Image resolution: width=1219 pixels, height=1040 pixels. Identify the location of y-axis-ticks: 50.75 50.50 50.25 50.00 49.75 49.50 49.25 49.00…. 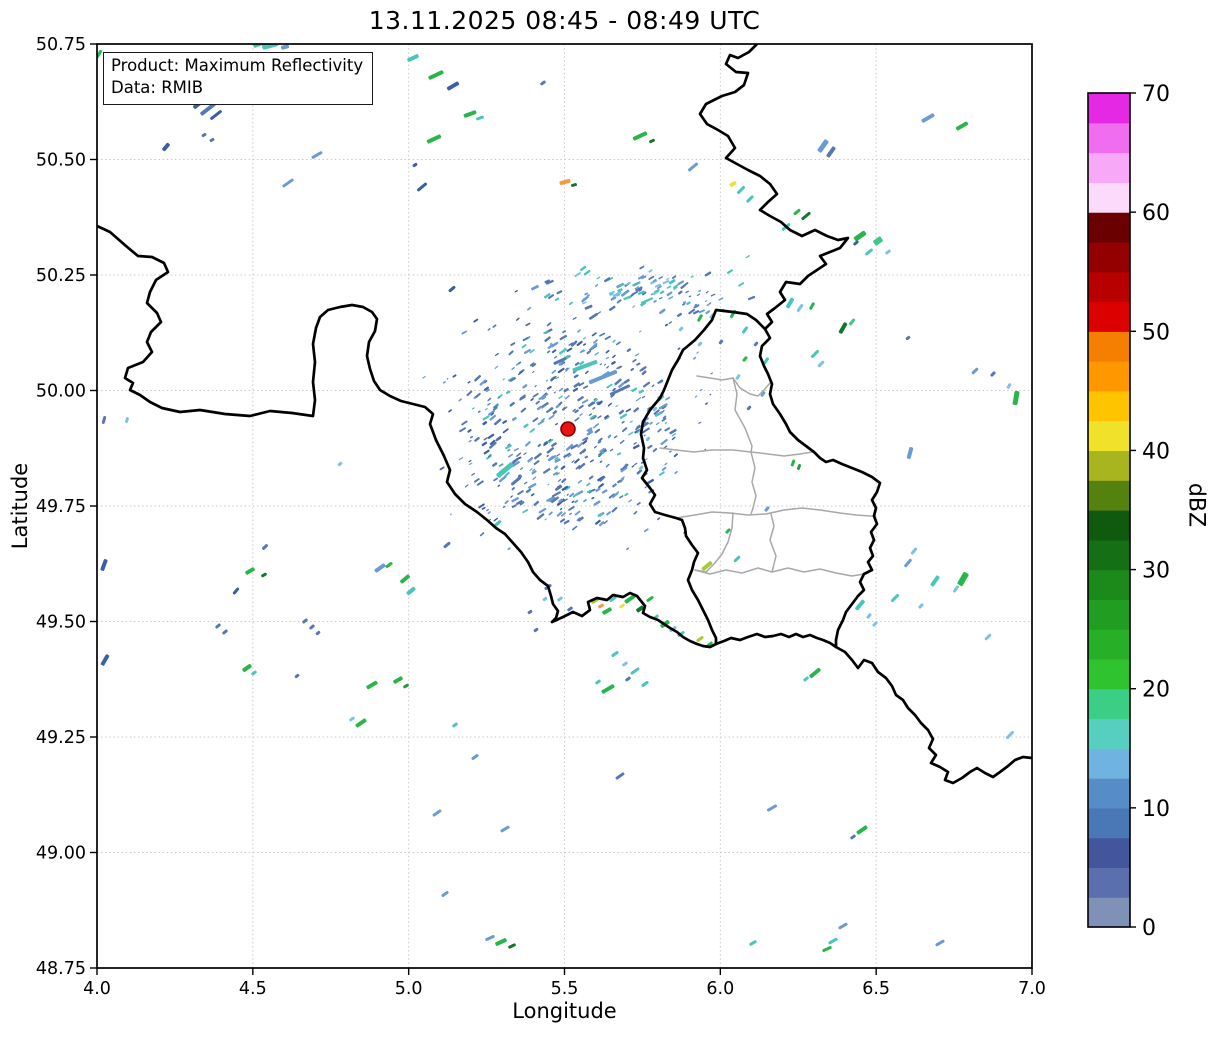
(66, 507).